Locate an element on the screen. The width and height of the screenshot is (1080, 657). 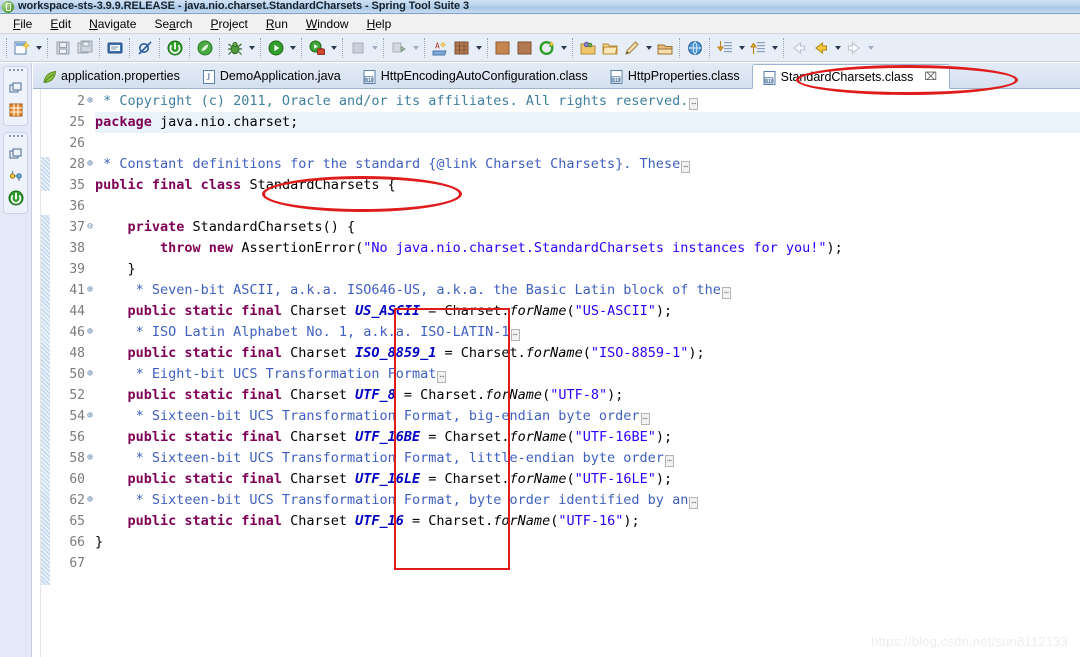
boot-dashboard-small-icon is located at coordinates (16, 176).